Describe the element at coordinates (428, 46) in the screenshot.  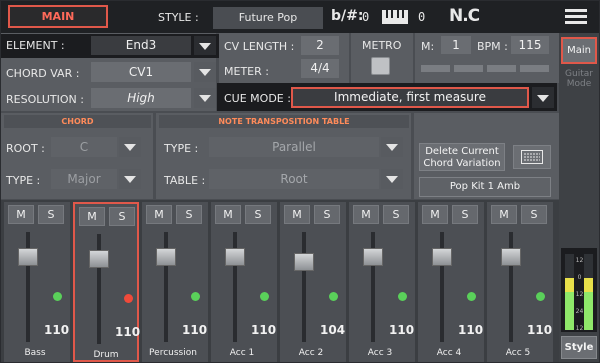
I see `measure-label: M:` at that location.